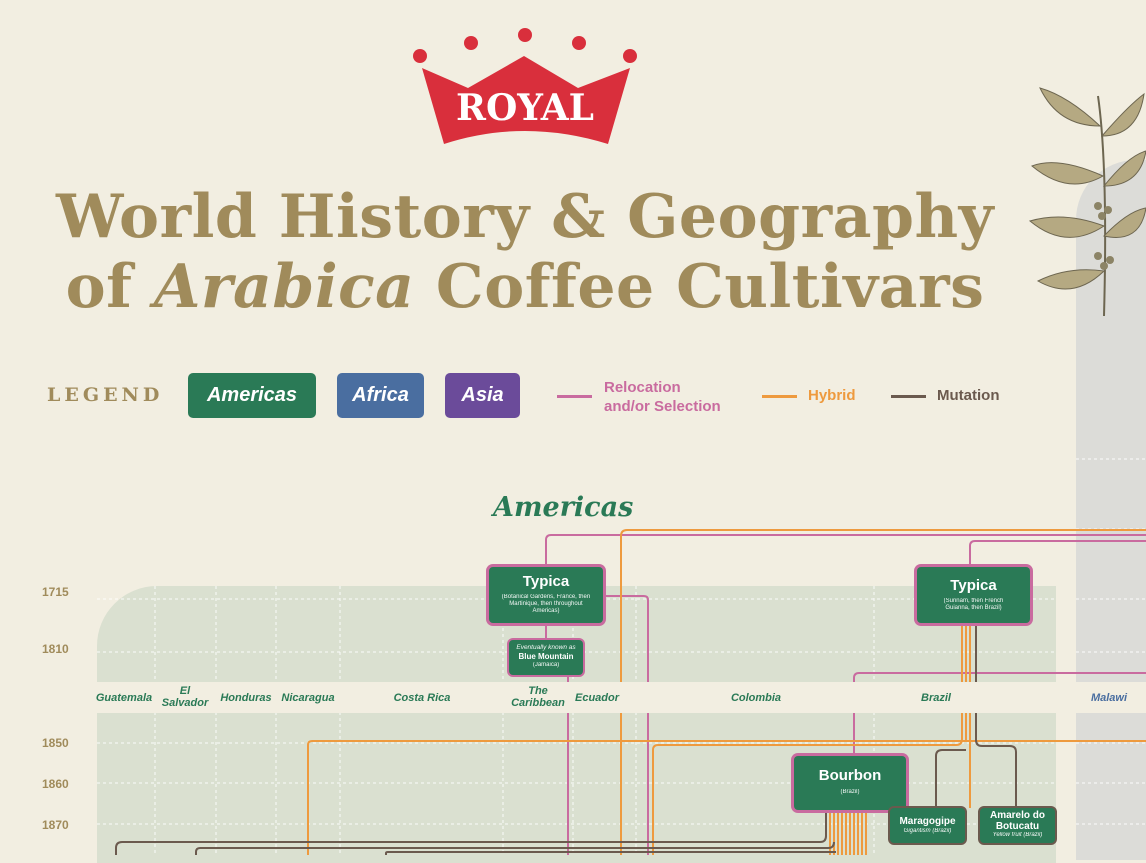 This screenshot has width=1146, height=863. I want to click on country-label: Costa Rica, so click(422, 698).